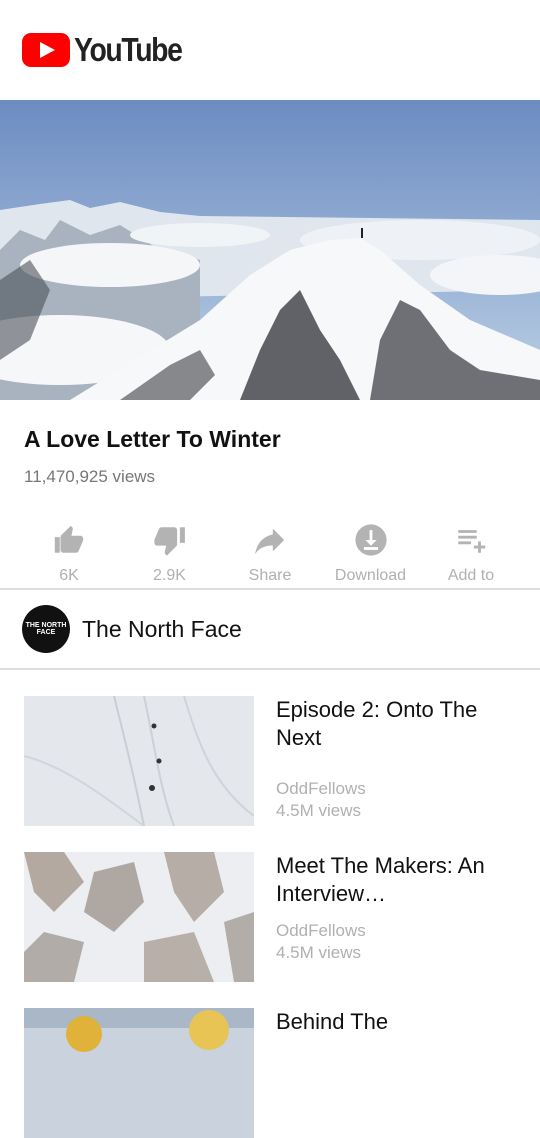 Image resolution: width=540 pixels, height=1138 pixels. What do you see at coordinates (370, 540) in the screenshot?
I see `download-icon` at bounding box center [370, 540].